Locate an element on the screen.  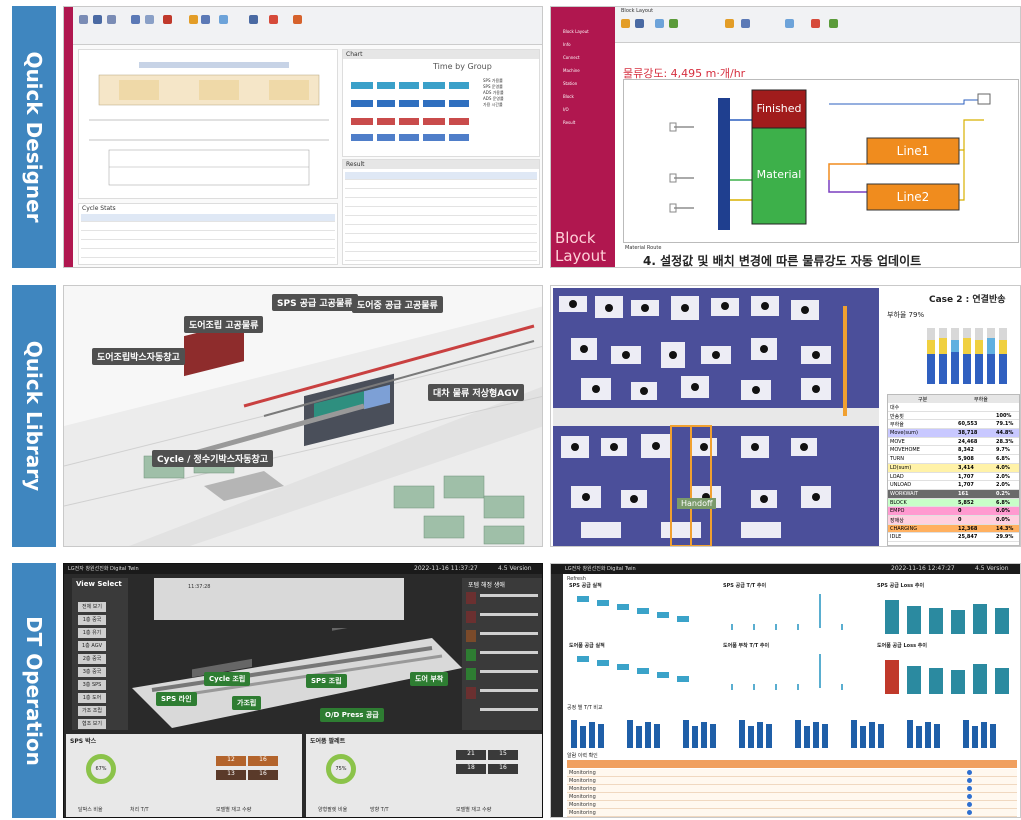
view-select-button: 전체 보기 is located at coordinates (92, 607).